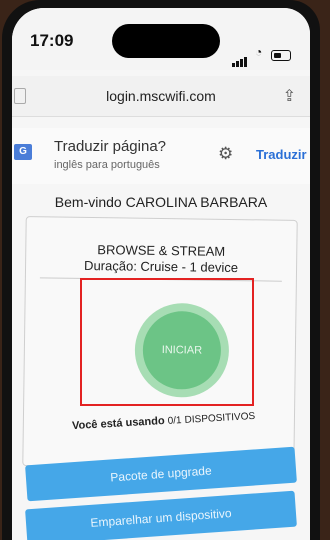 This screenshot has width=330, height=540. Describe the element at coordinates (289, 96) in the screenshot. I see `share-icon: ⇪` at that location.